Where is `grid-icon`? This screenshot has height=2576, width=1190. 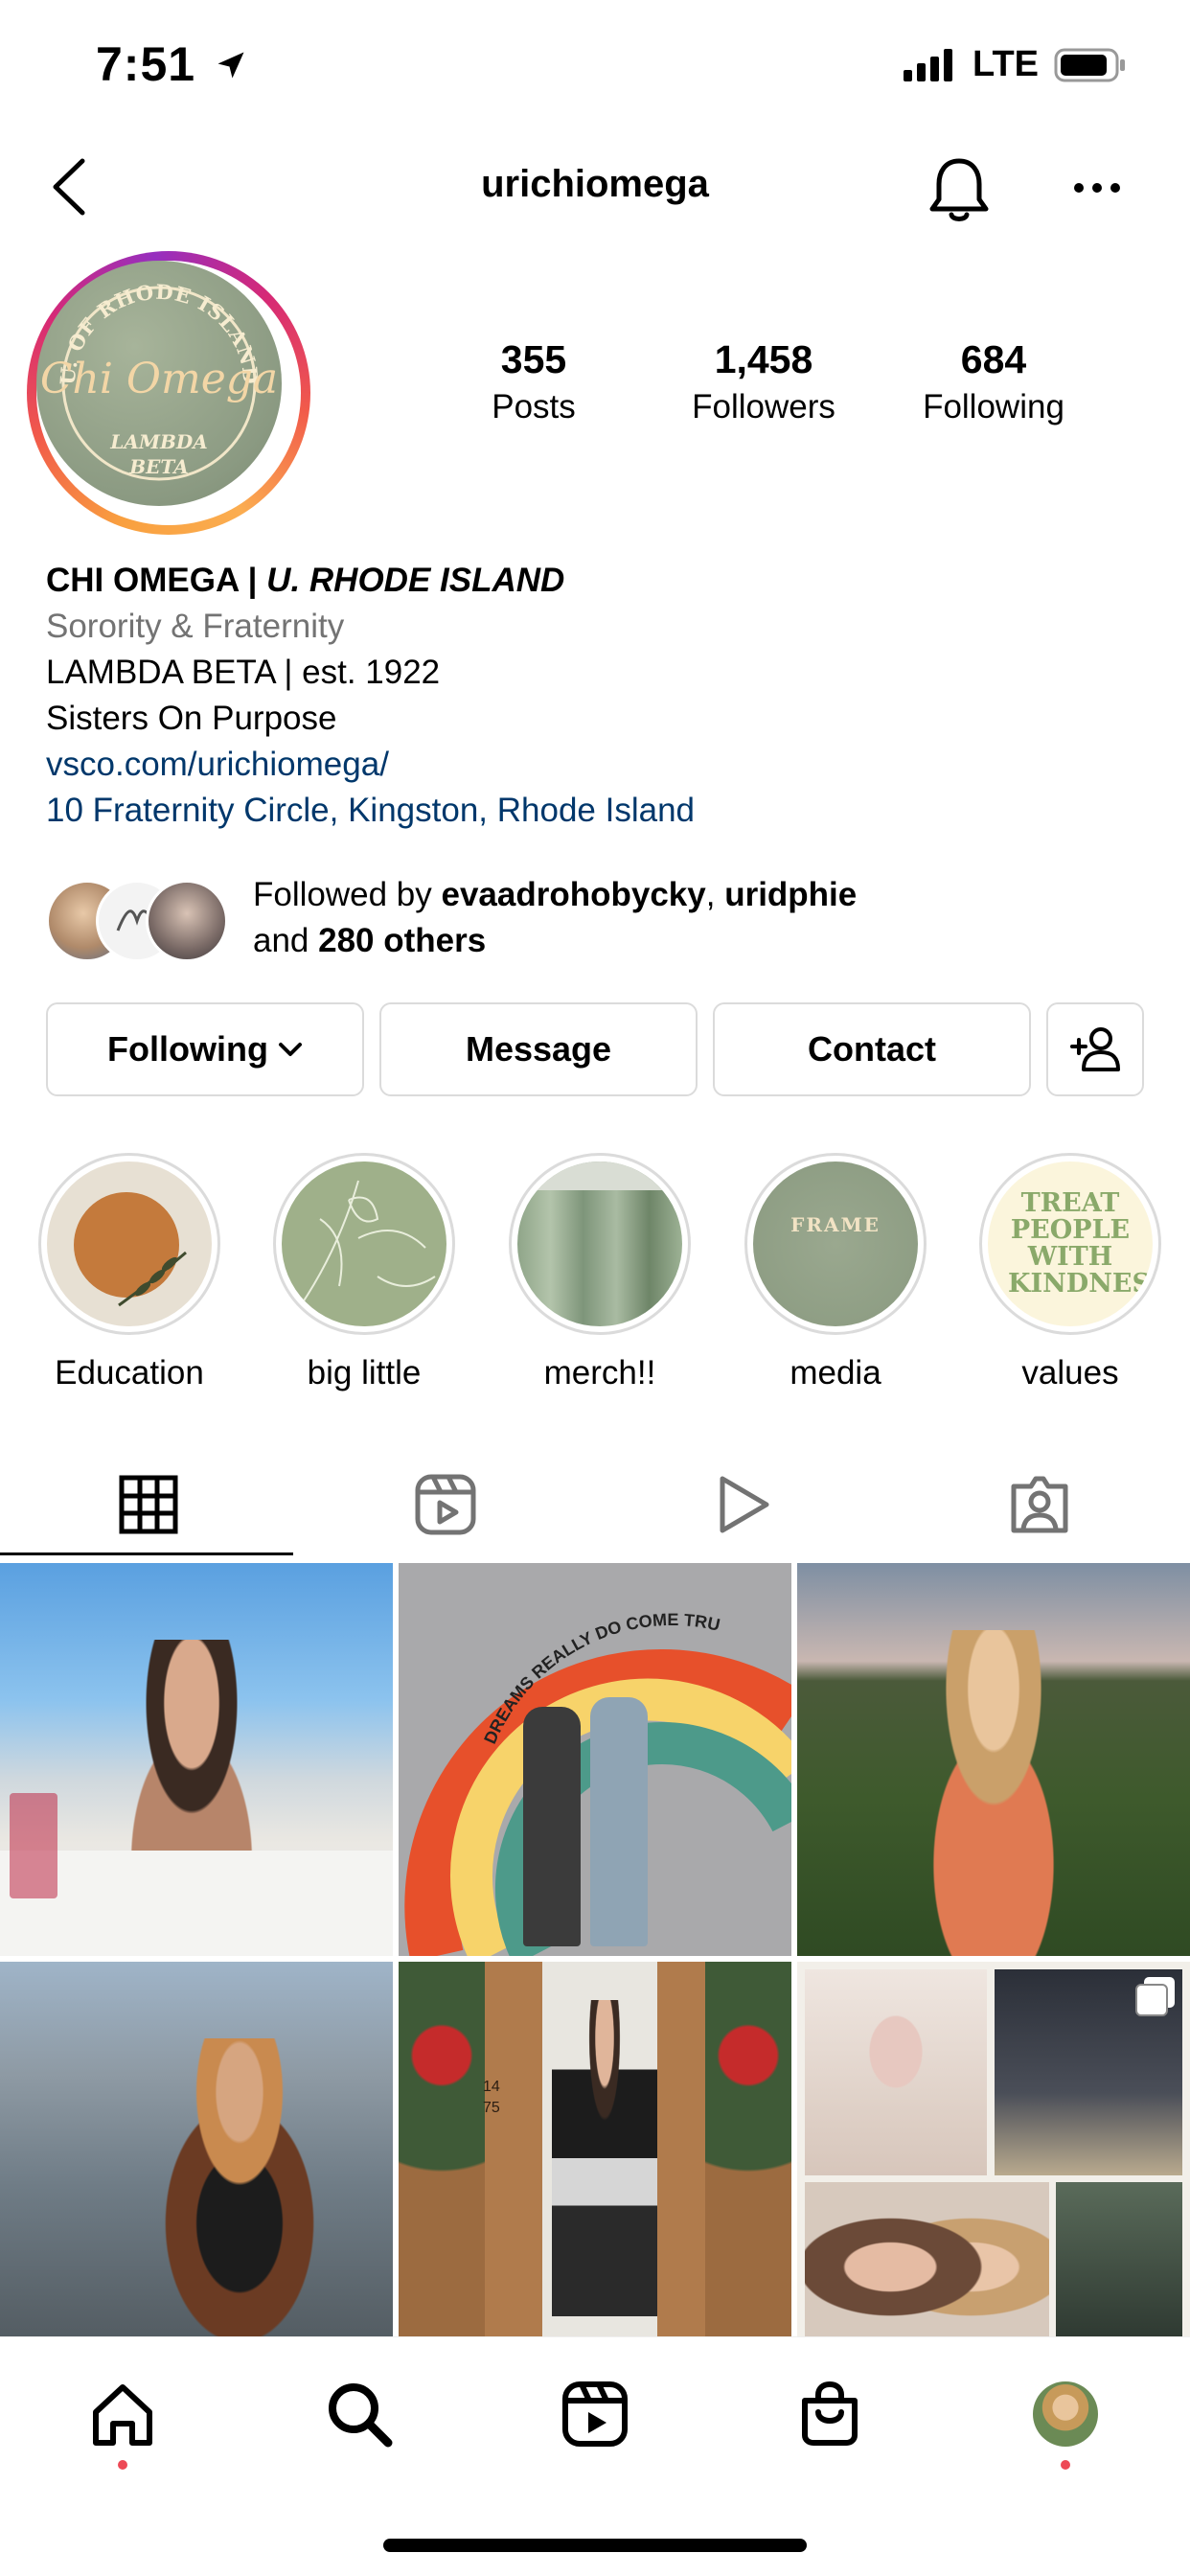
grid-icon is located at coordinates (148, 1504).